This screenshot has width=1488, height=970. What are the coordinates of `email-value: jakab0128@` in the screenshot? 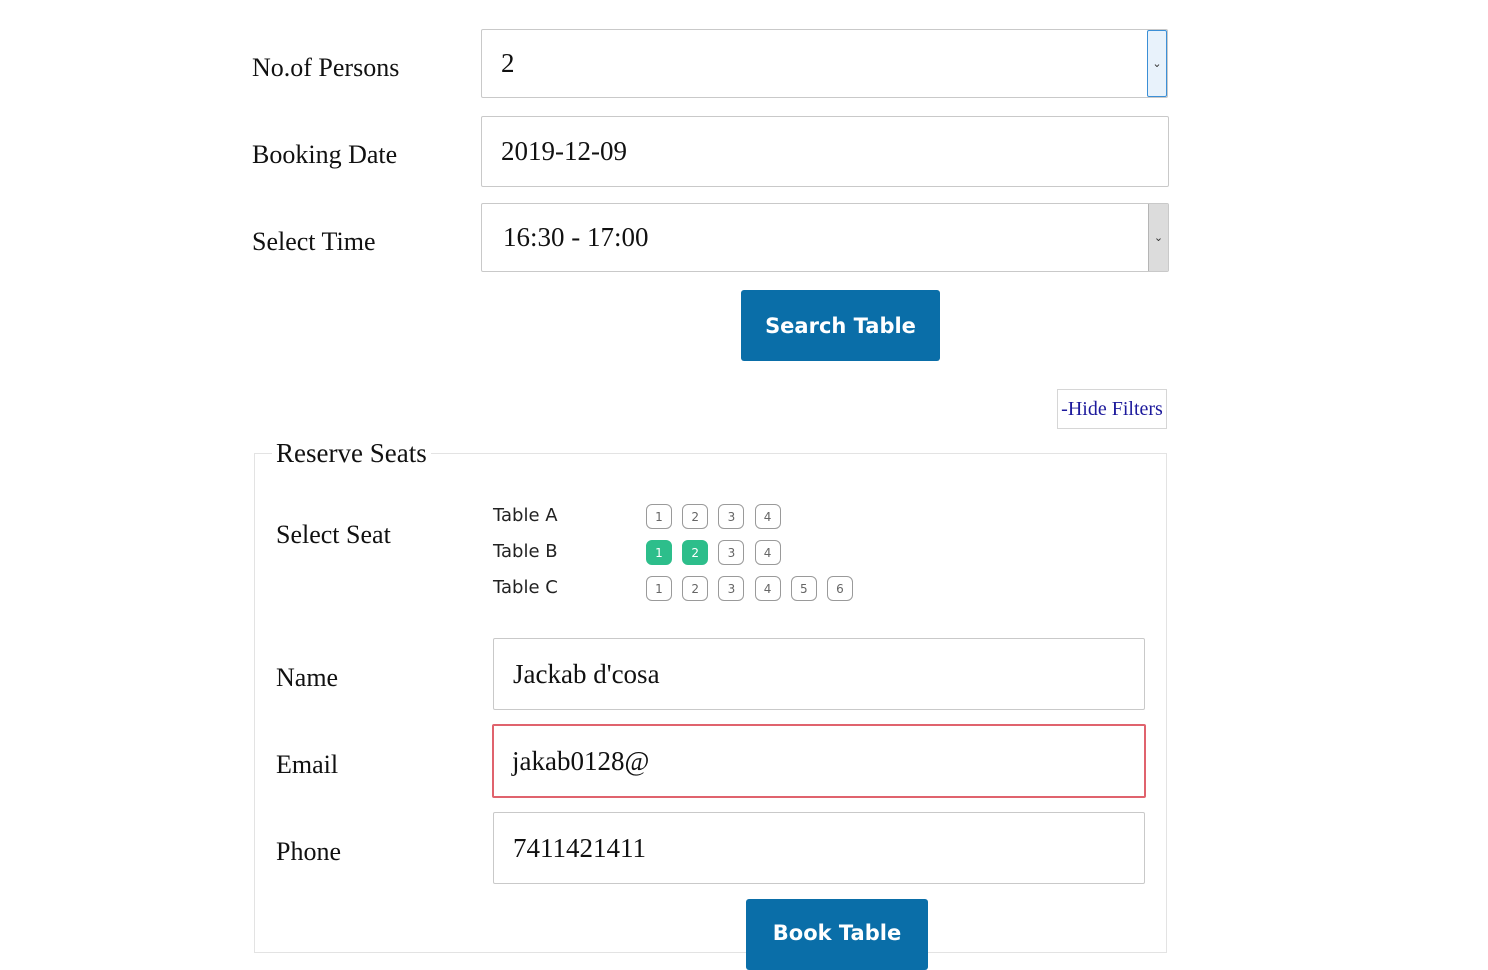 It's located at (581, 760).